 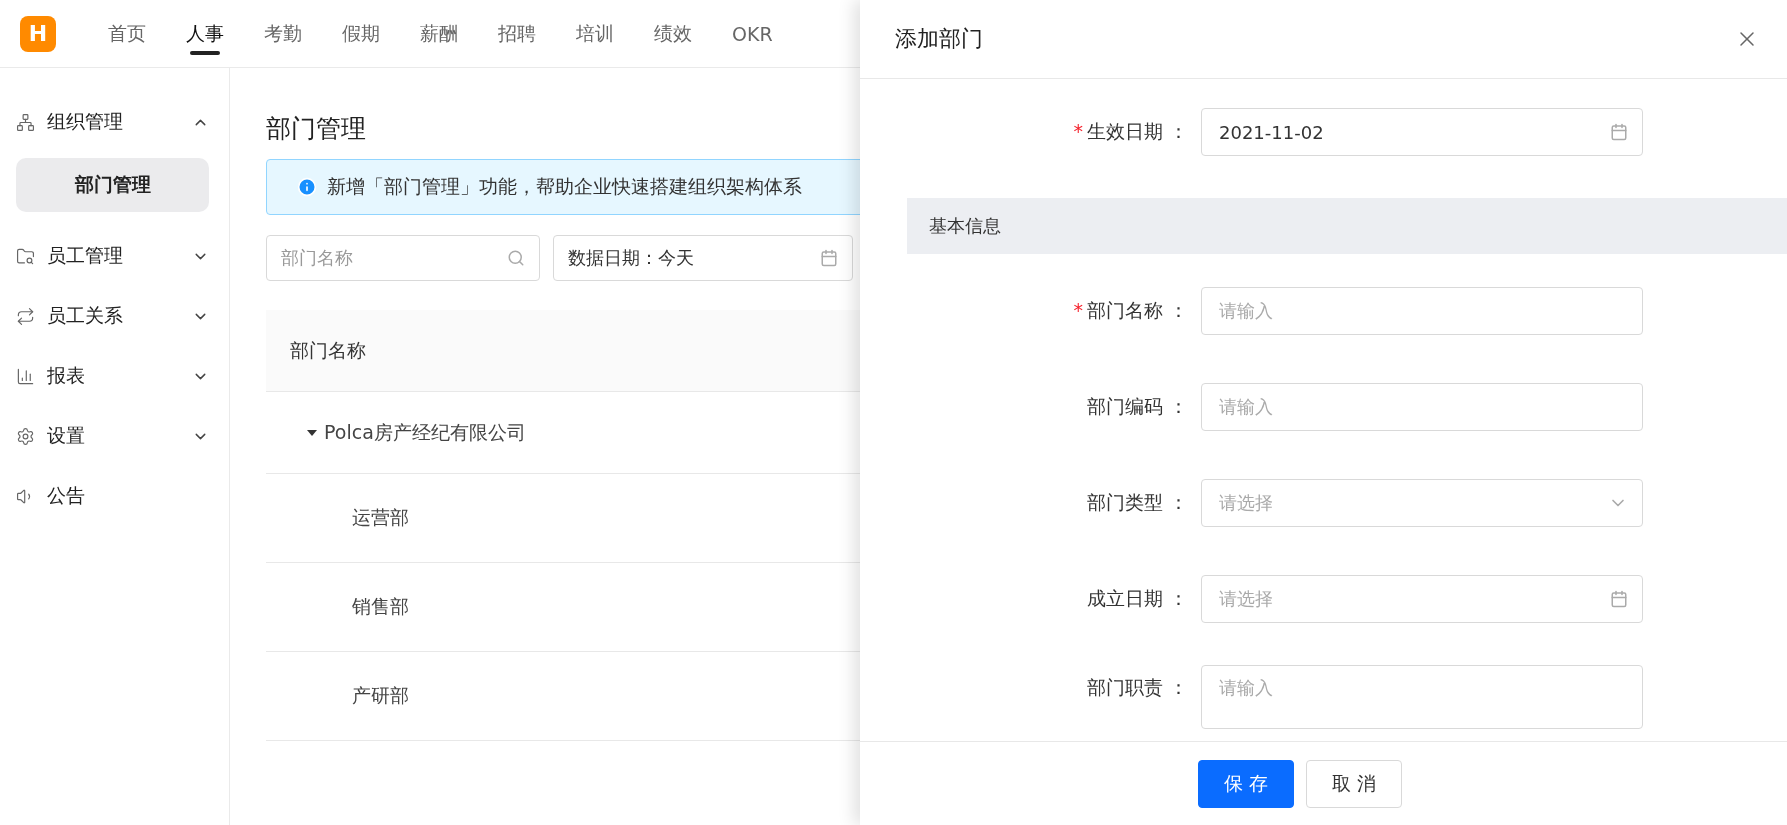 What do you see at coordinates (673, 33) in the screenshot?
I see `nav-tab: 绩效` at bounding box center [673, 33].